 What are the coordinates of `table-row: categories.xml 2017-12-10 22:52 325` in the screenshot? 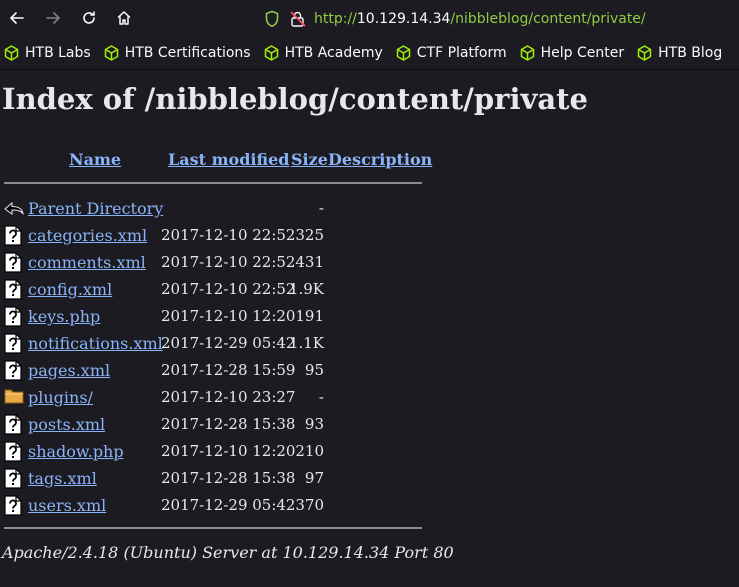 It's located at (215, 235).